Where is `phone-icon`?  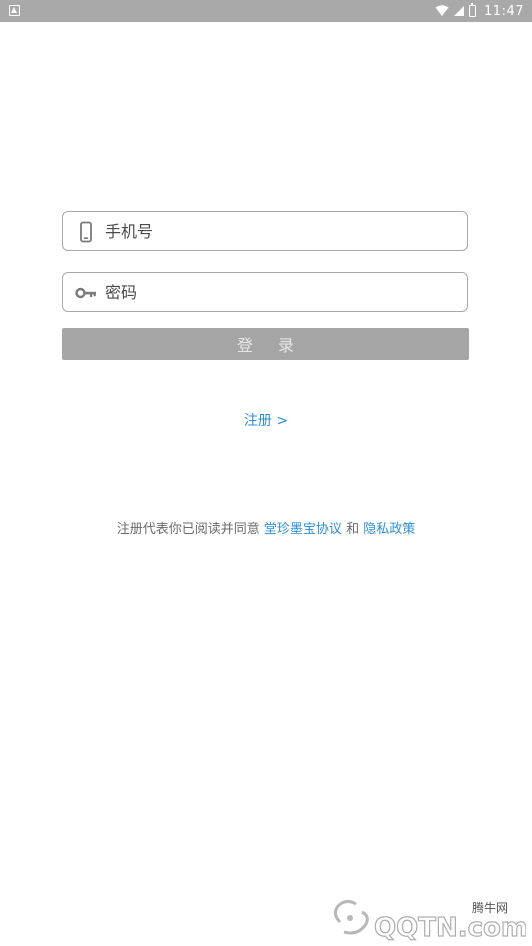 phone-icon is located at coordinates (86, 232).